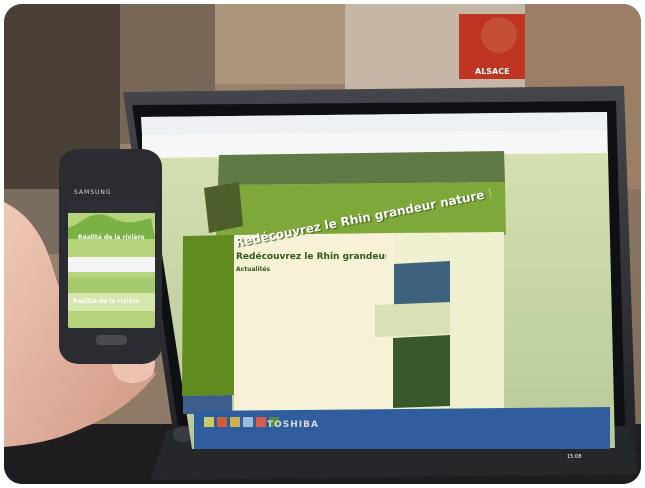 The width and height of the screenshot is (645, 488). Describe the element at coordinates (293, 425) in the screenshot. I see `laptop-brand: TOSHIBA` at that location.